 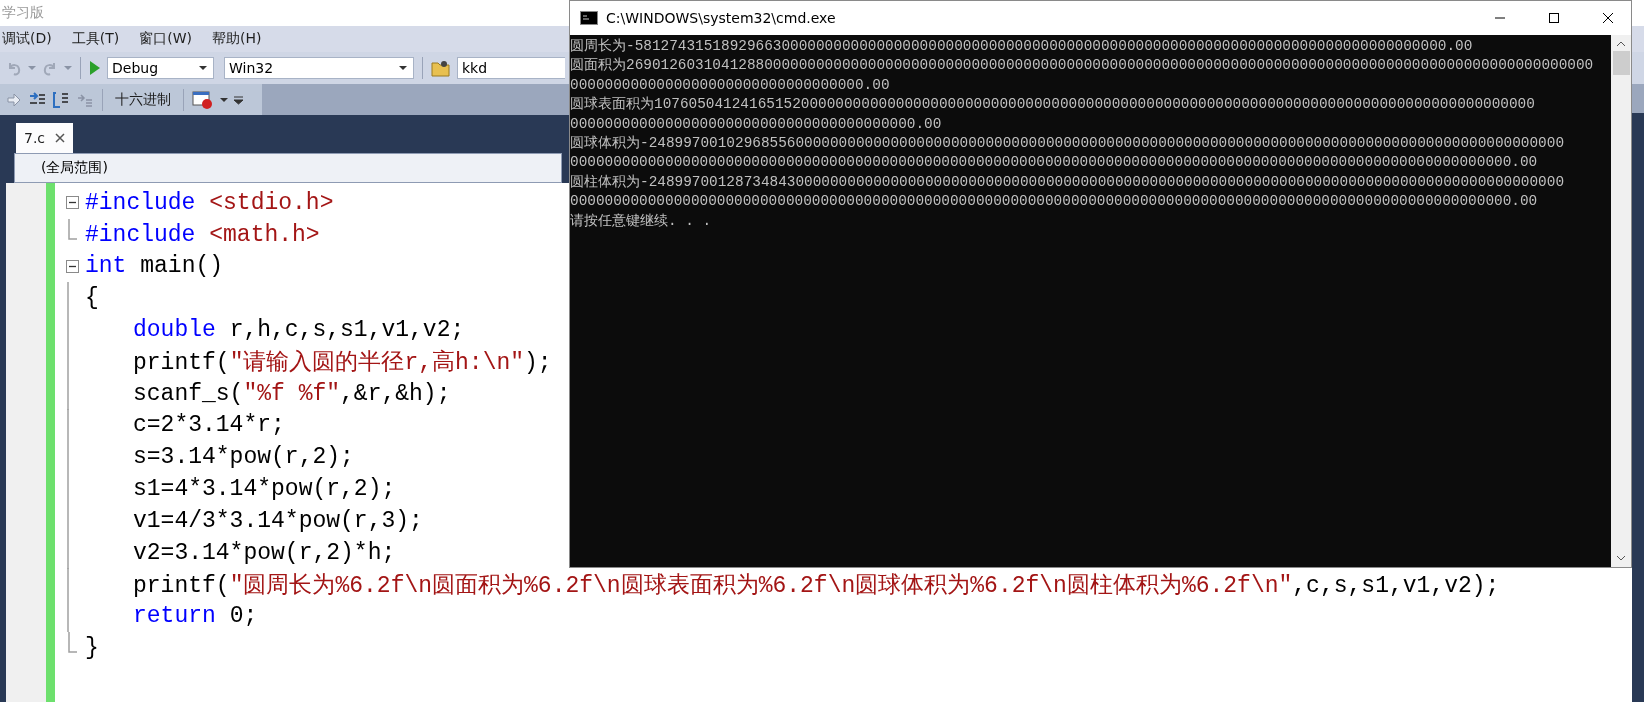 What do you see at coordinates (1068, 182) in the screenshot?
I see `console-line: 圆柱体积为-2489970012873484300000000000000000000000000000000000000000000000000000000000000000000000000000000000000000` at bounding box center [1068, 182].